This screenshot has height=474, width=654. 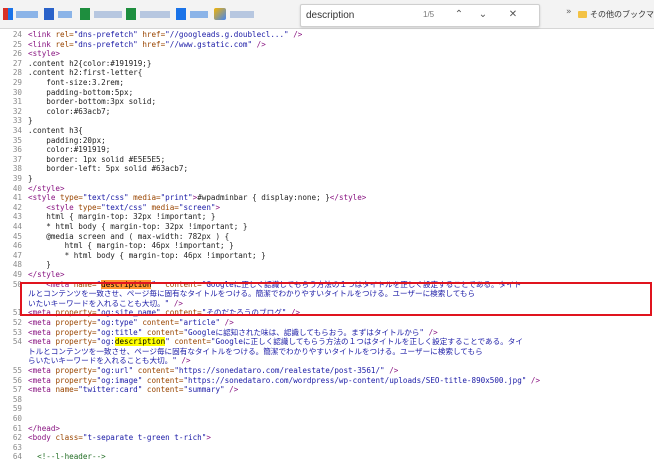 What do you see at coordinates (459, 15) in the screenshot?
I see `chevron-up-icon: ⌃` at bounding box center [459, 15].